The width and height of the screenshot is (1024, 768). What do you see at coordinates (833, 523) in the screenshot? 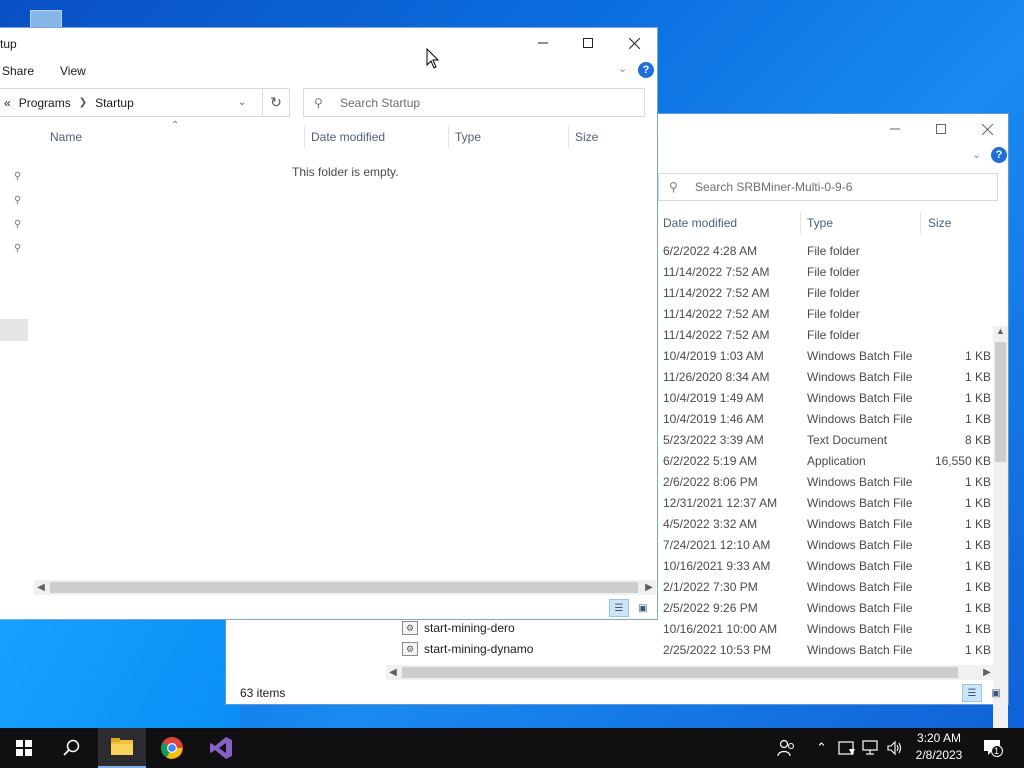
I see `table-row: 4/5/2022 3:32 AM Windows Batch File 1 KB` at bounding box center [833, 523].